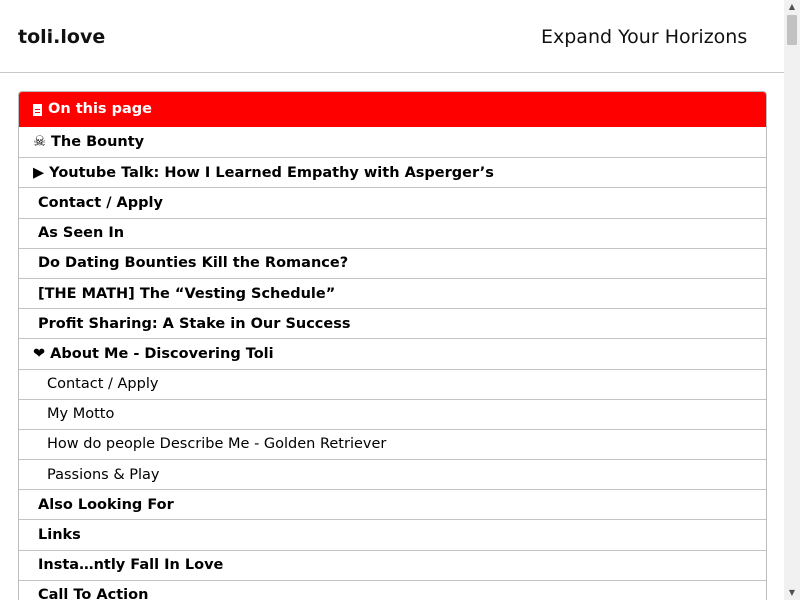 The width and height of the screenshot is (800, 600). What do you see at coordinates (792, 593) in the screenshot?
I see `scroll-down-arrow-icon: ▼` at bounding box center [792, 593].